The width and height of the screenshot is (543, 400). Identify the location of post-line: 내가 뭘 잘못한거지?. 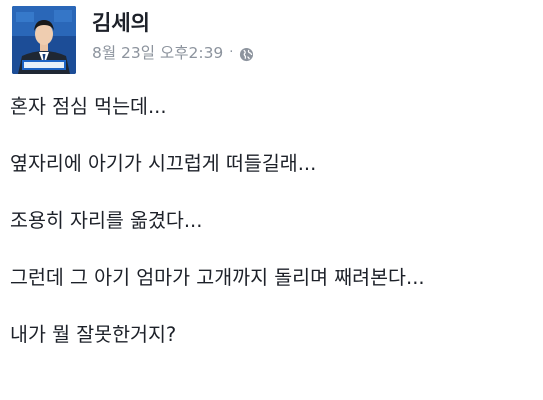
(93, 334).